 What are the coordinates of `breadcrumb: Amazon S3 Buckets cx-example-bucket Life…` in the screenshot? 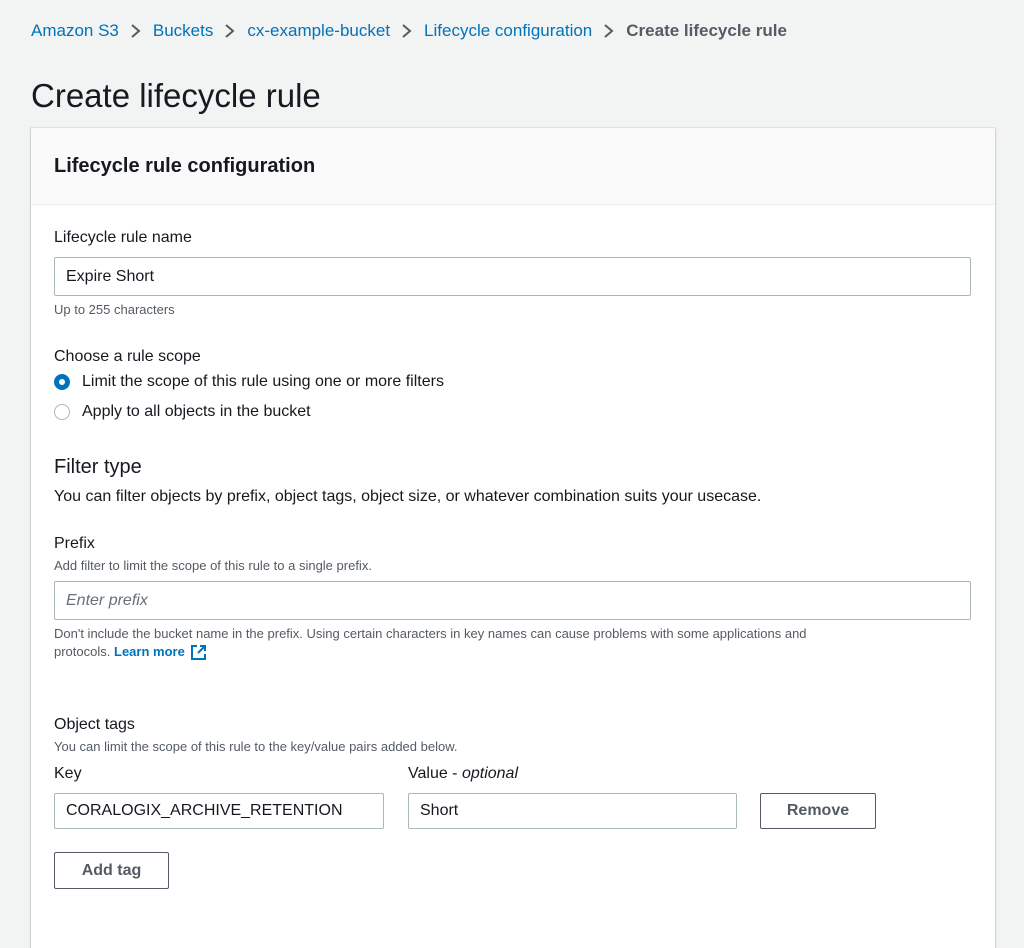 It's located at (409, 31).